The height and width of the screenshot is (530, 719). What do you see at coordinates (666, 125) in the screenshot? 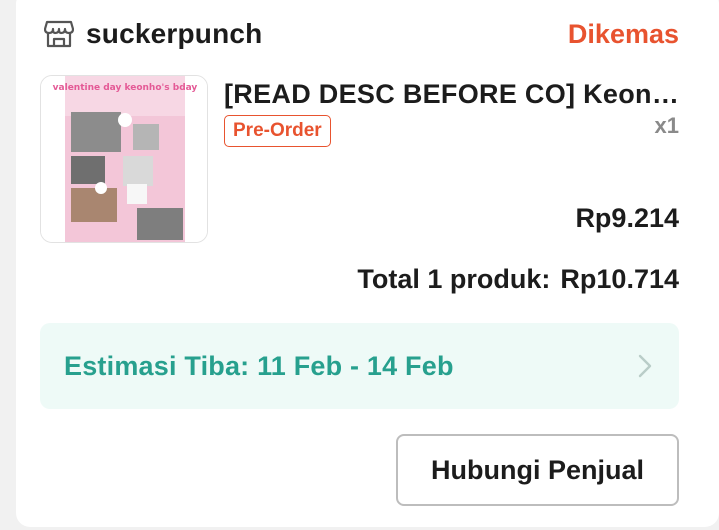
I see `product-quantity: x1` at bounding box center [666, 125].